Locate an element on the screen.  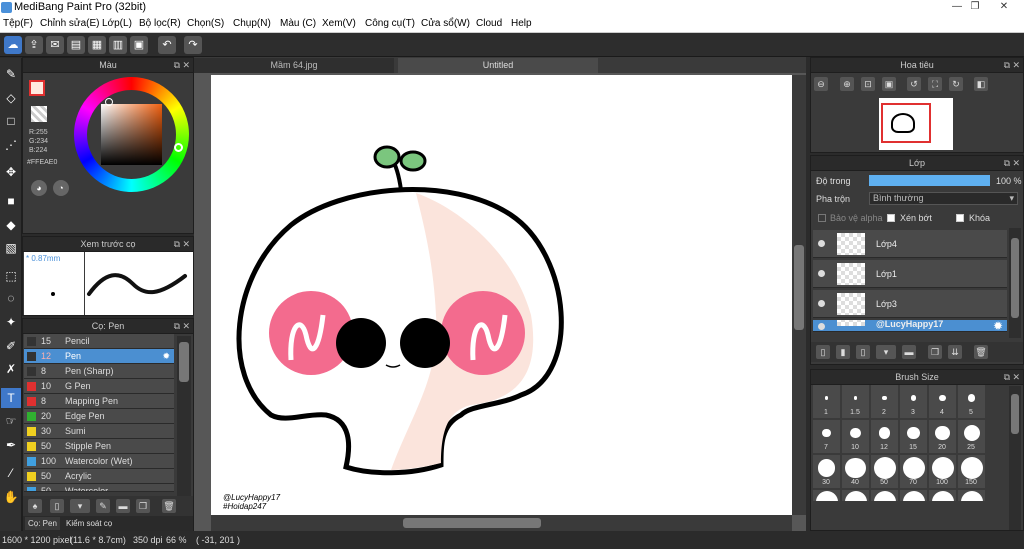
protect-alpha-checkbox is located at coordinates (822, 218).